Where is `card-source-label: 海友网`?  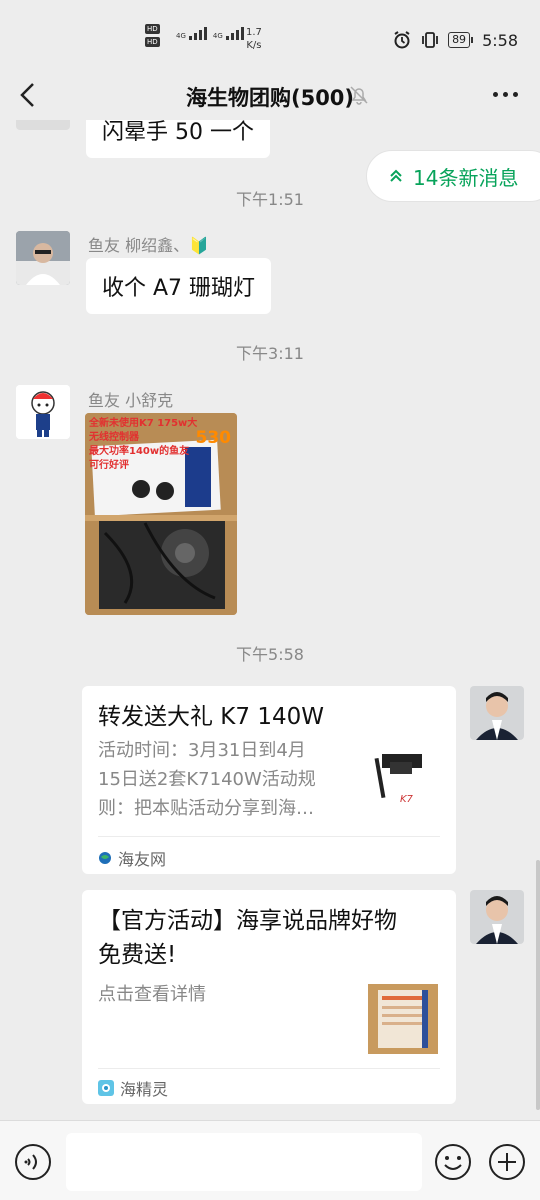
card-source-label: 海友网 is located at coordinates (142, 859).